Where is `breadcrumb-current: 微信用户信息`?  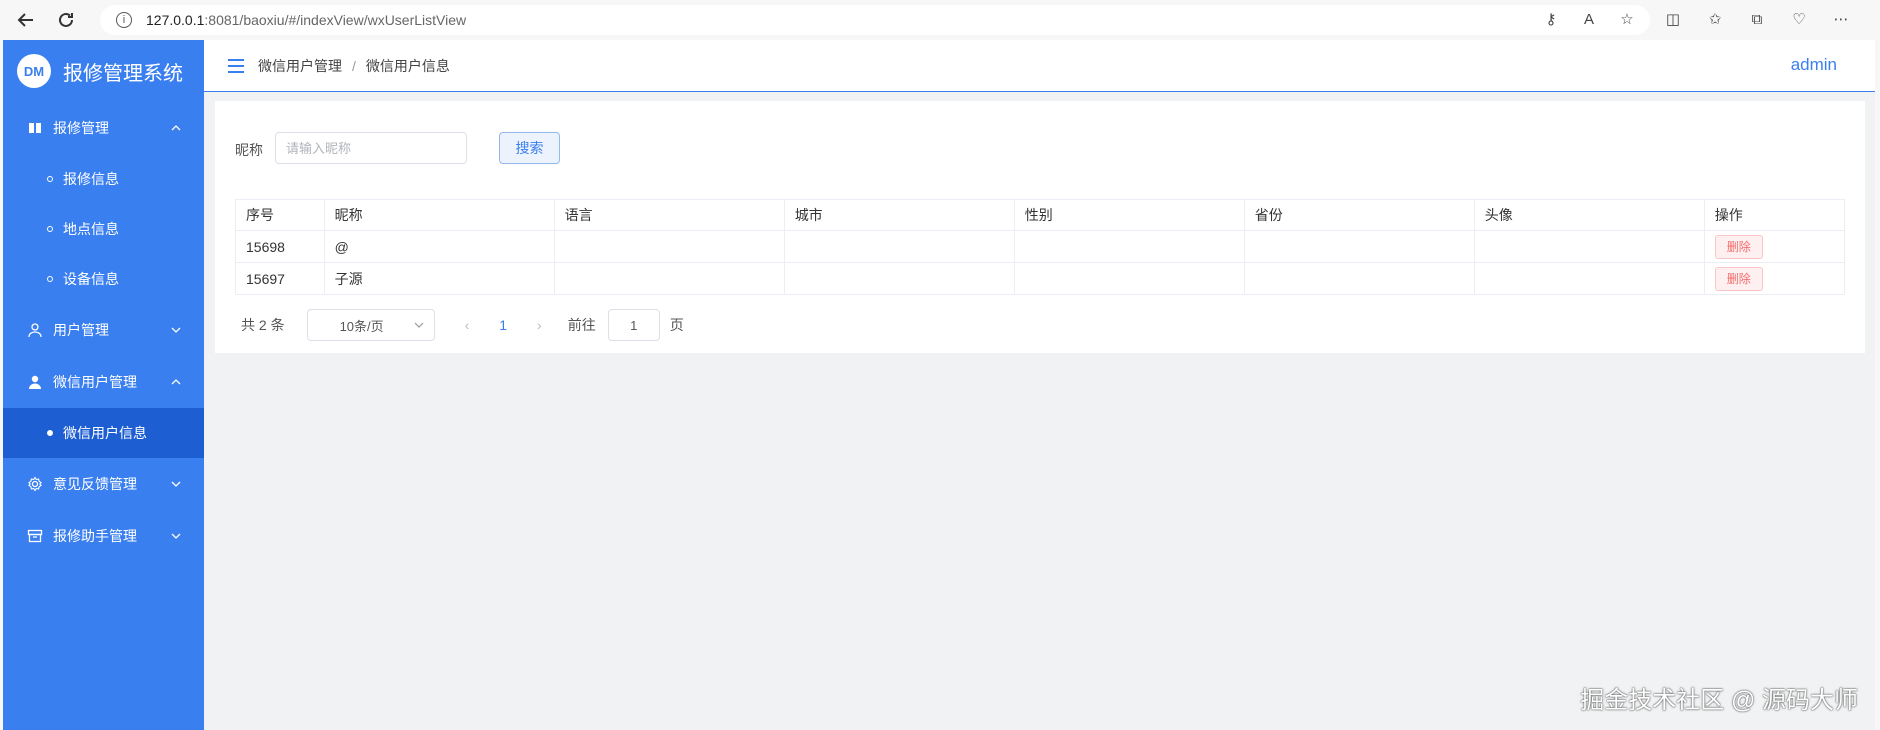
breadcrumb-current: 微信用户信息 is located at coordinates (407, 65).